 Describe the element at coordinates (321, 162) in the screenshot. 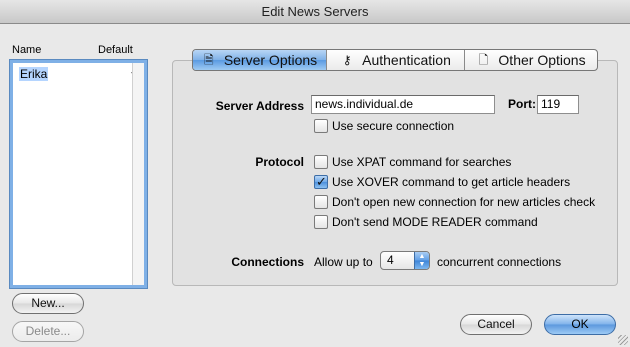

I see `xpat-checkbox` at that location.